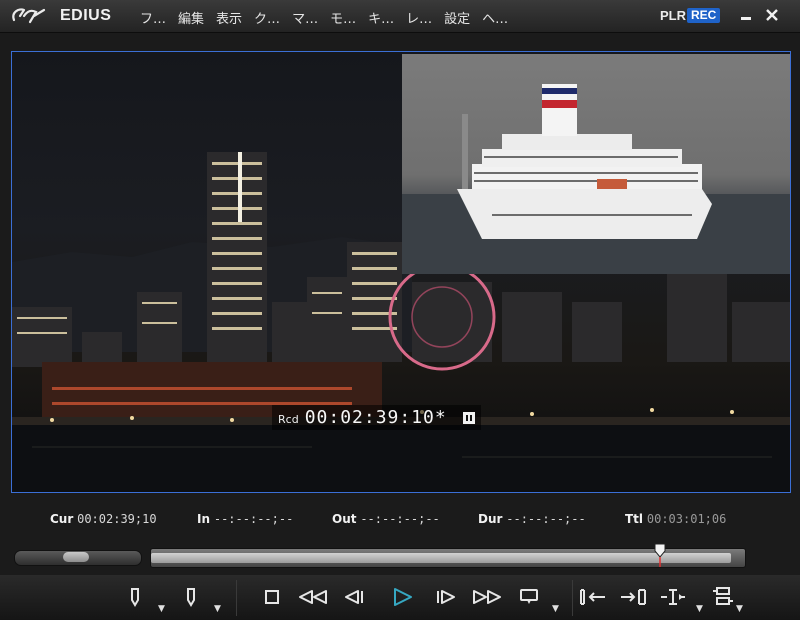 The height and width of the screenshot is (620, 800). I want to click on cur-value: 00:02:39;10, so click(117, 519).